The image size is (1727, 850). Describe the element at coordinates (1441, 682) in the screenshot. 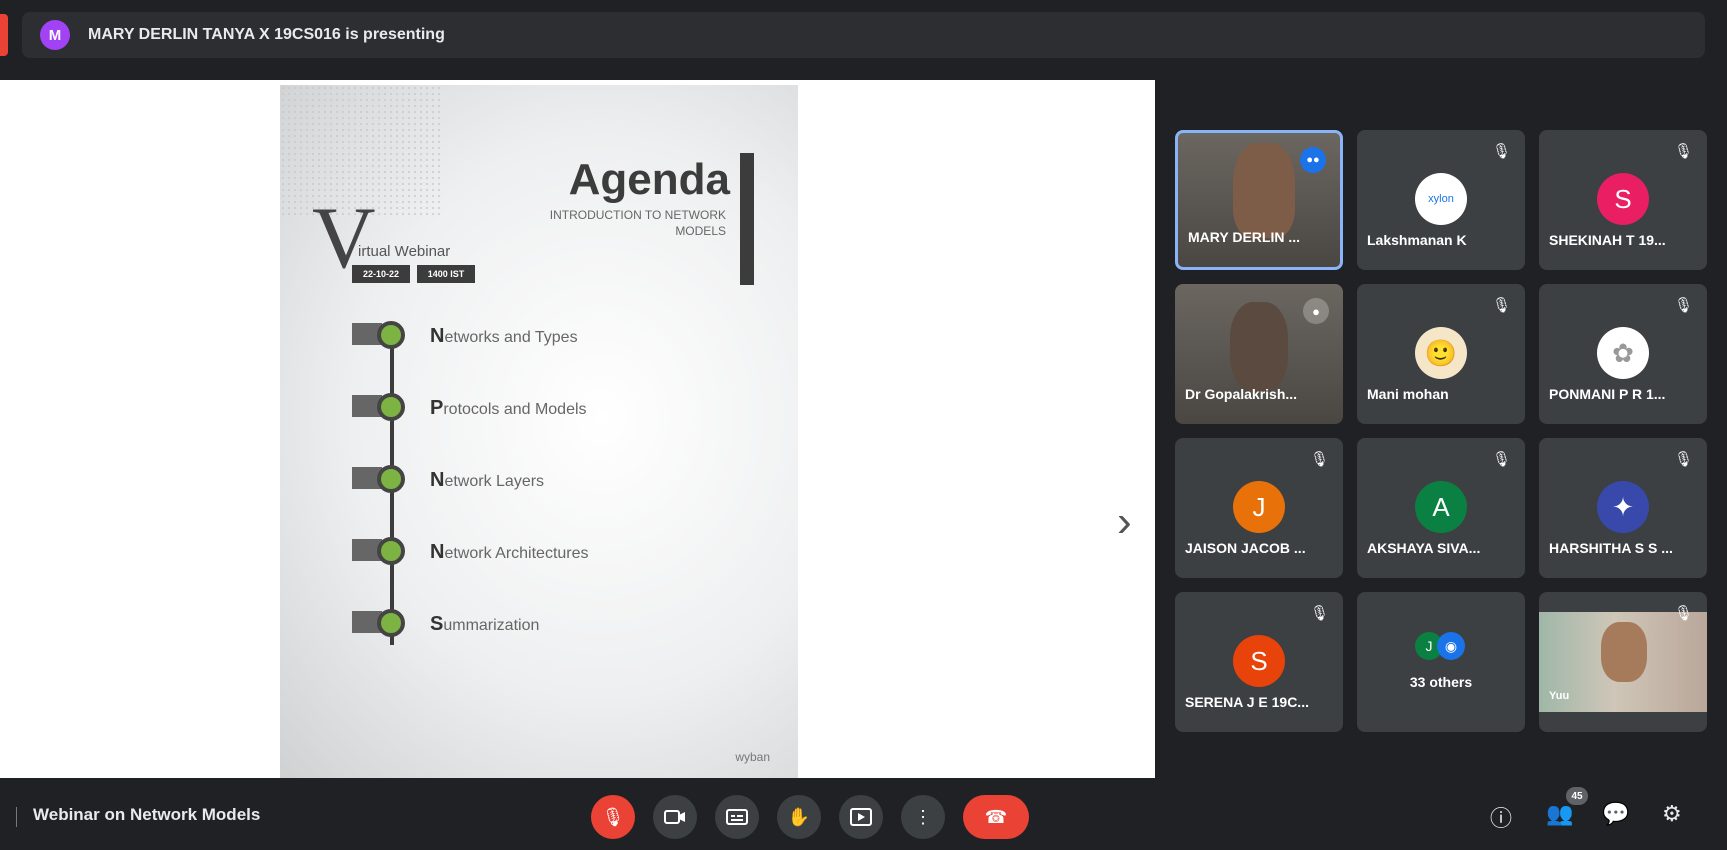

I see `others-count: 33 others` at that location.